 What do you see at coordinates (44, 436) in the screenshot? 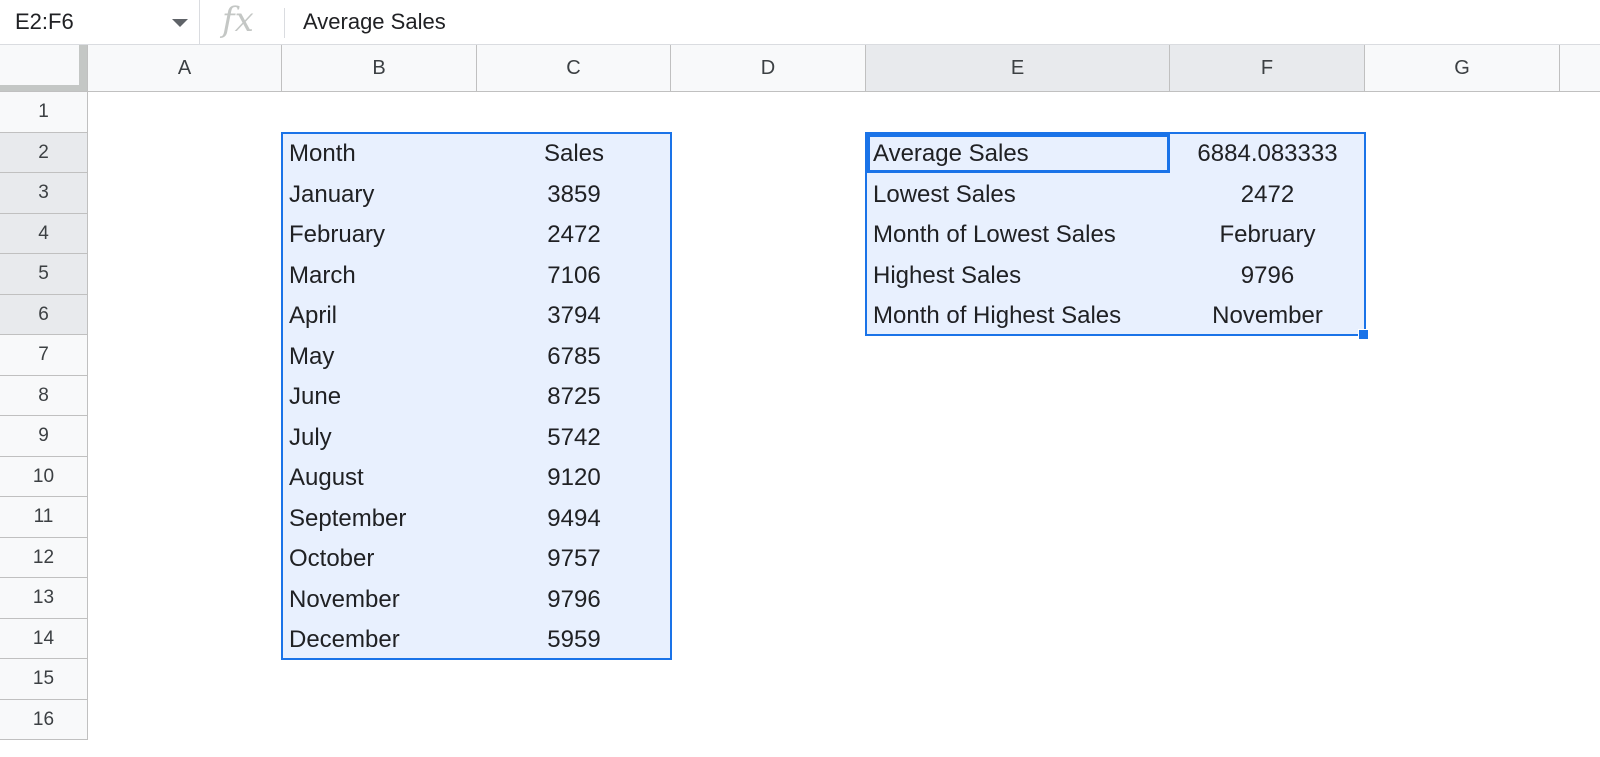
I see `row-header-9: 9` at bounding box center [44, 436].